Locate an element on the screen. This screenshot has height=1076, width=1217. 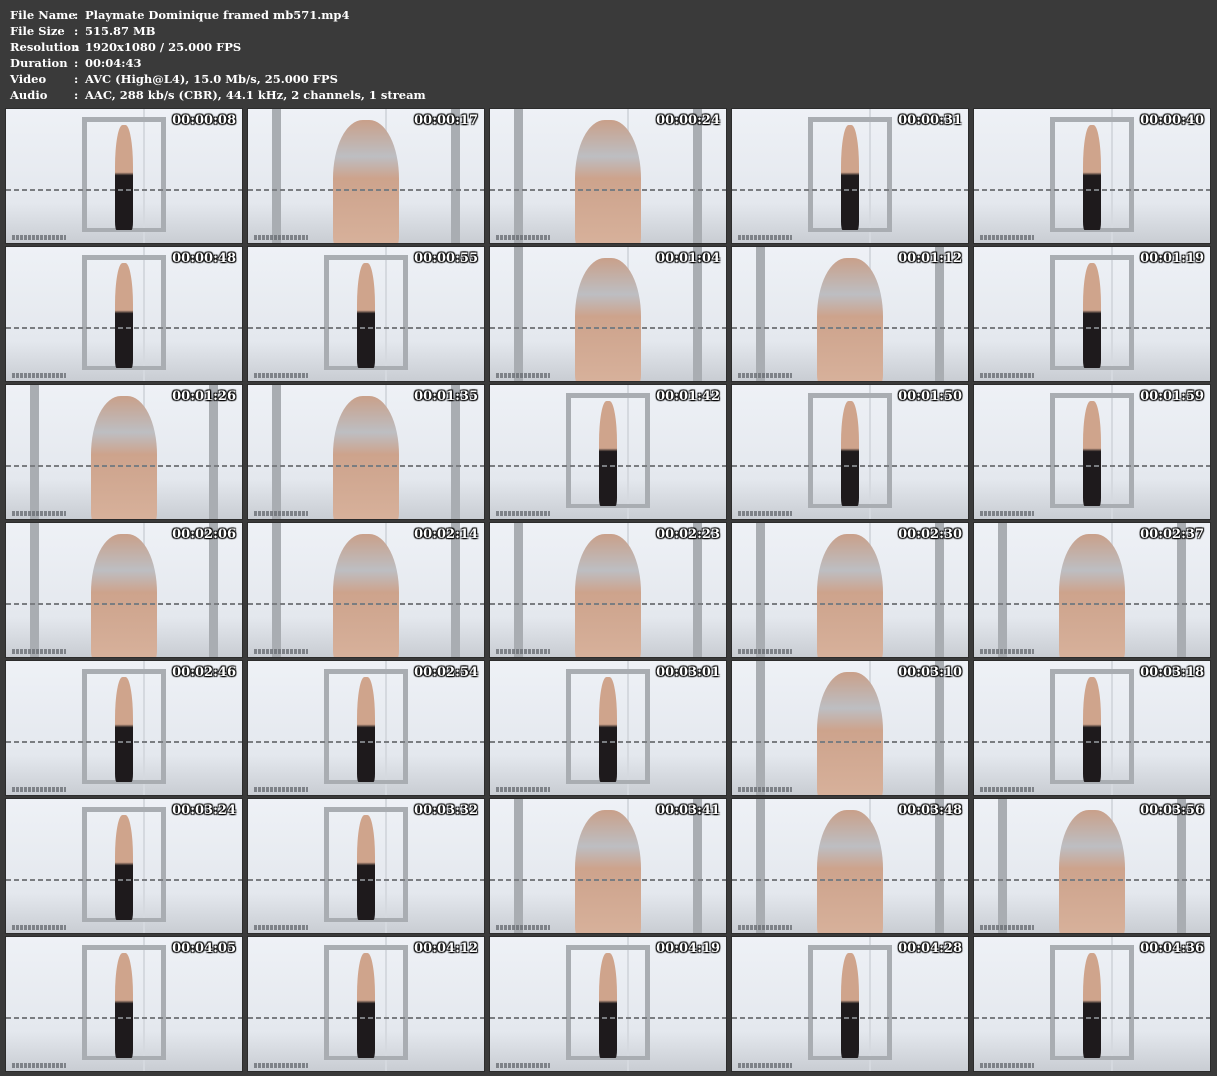
resolution-value: 1920x1080 / 25.000 FPS is located at coordinates (163, 47).